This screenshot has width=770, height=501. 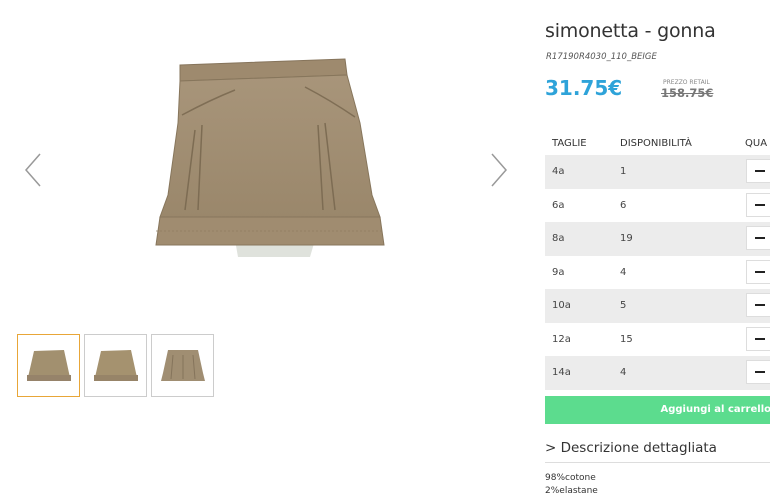 I want to click on row-availability: 5, so click(x=623, y=305).